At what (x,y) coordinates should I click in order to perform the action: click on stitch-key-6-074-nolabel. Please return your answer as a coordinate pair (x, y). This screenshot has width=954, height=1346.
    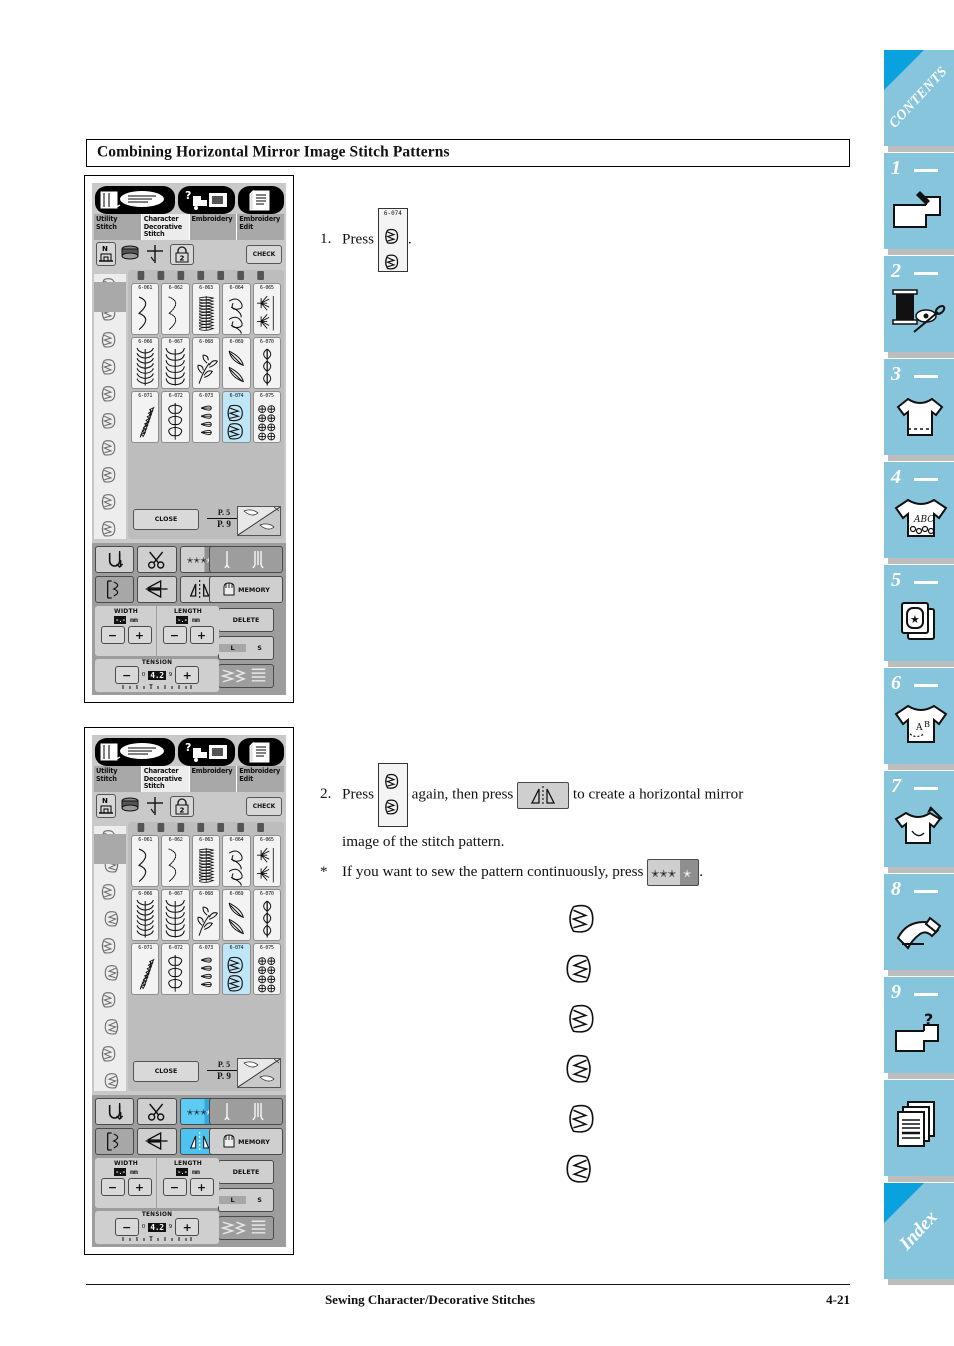
    Looking at the image, I should click on (392, 795).